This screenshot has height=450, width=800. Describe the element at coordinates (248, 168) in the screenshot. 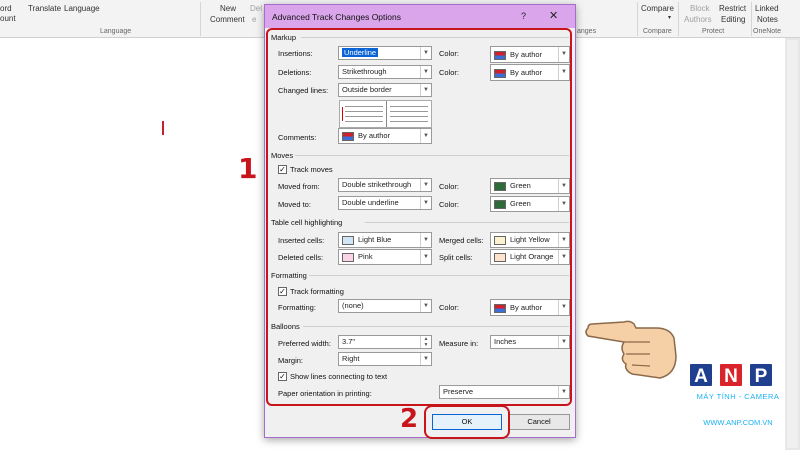

I see `annotation-step-1: 1` at that location.